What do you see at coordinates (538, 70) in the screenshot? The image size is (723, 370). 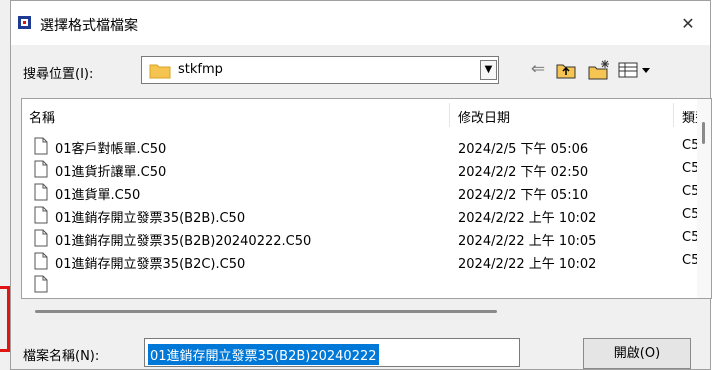 I see `back-arrow-icon: ⇐` at bounding box center [538, 70].